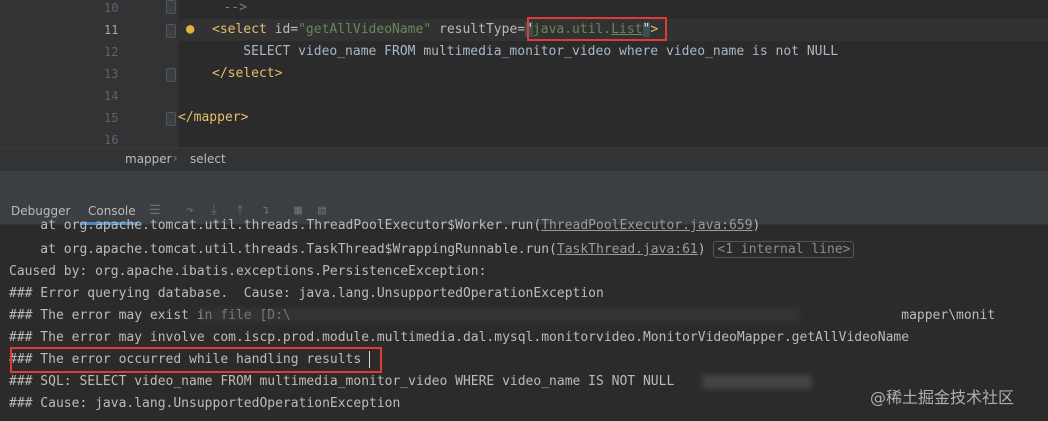 This screenshot has width=1048, height=421. I want to click on lightbulb-icon: ●, so click(190, 29).